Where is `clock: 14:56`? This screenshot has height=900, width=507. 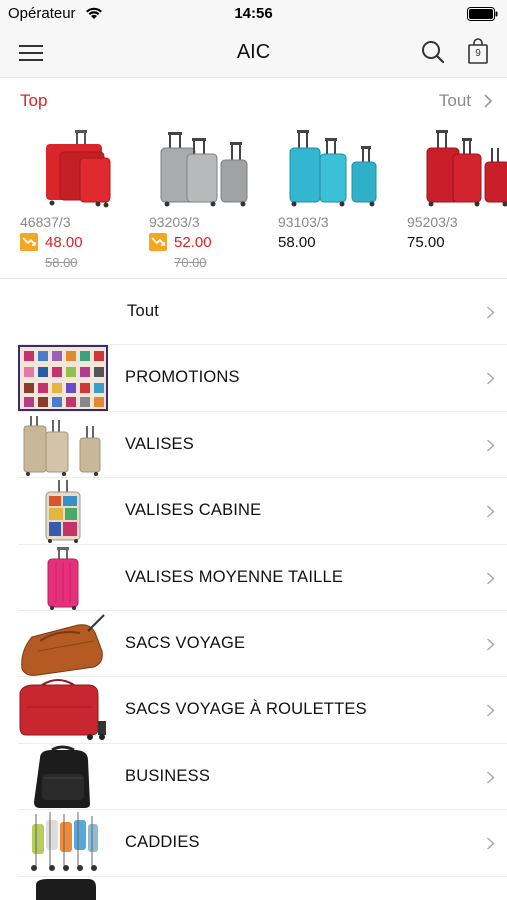 clock: 14:56 is located at coordinates (253, 13).